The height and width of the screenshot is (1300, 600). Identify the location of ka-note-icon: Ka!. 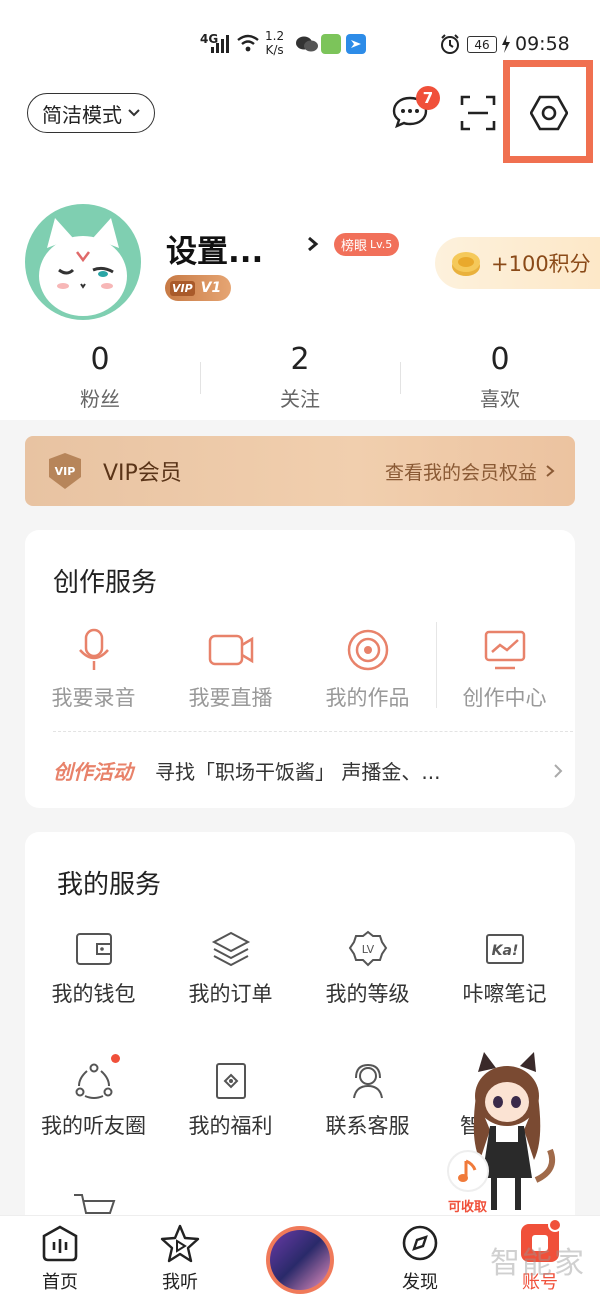
(504, 949).